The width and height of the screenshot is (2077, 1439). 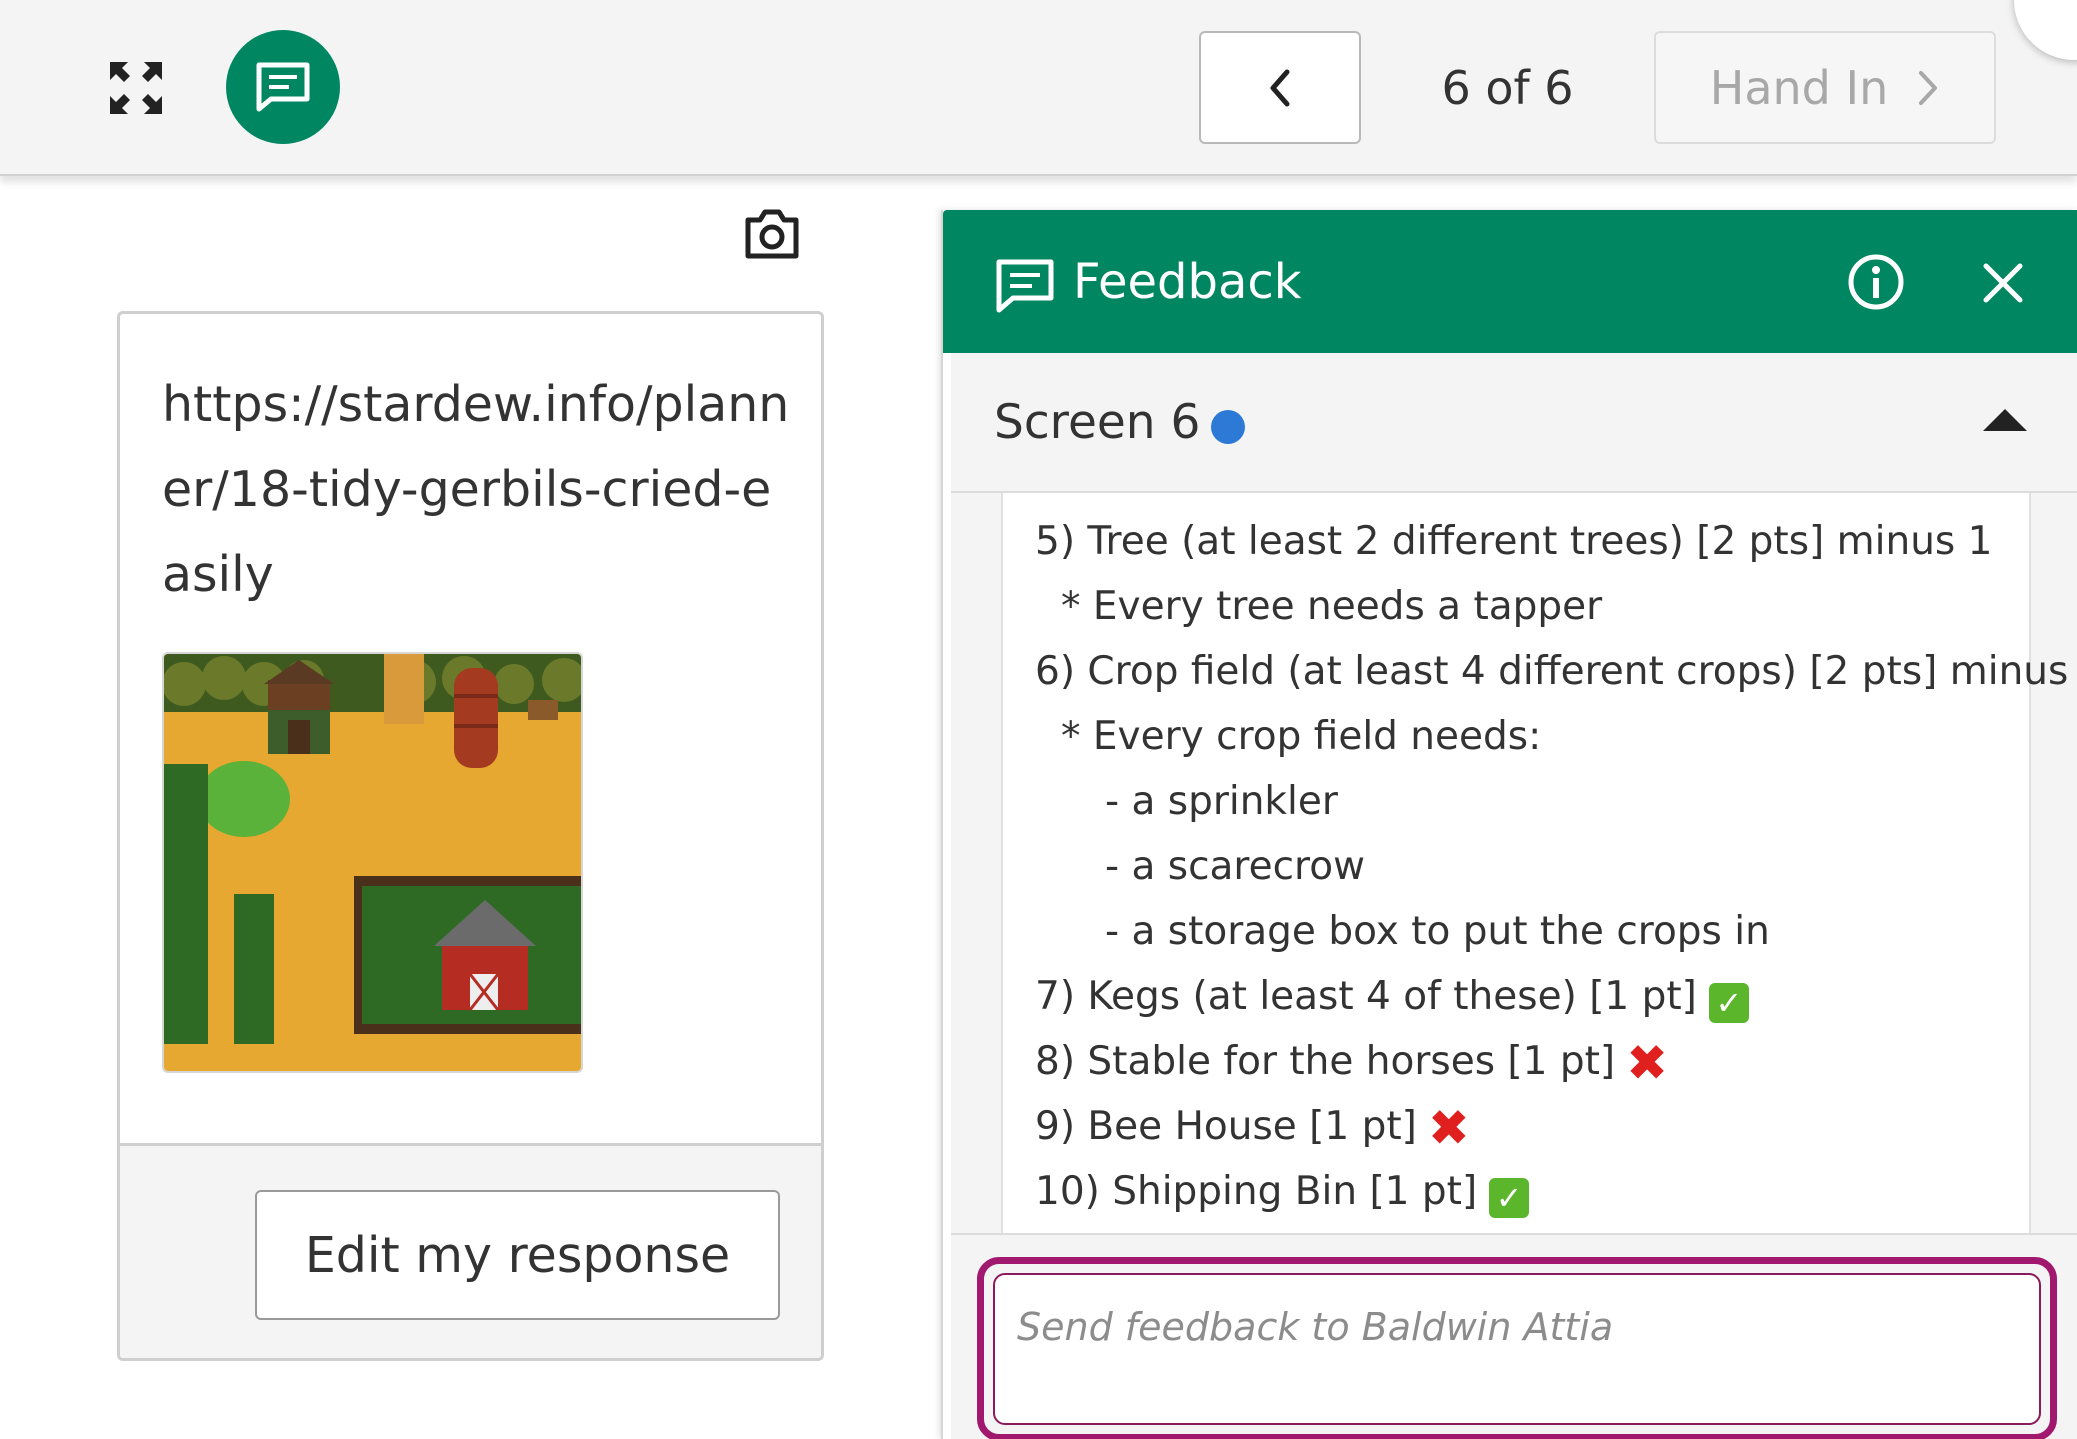 I want to click on top-toolbar: 6 of 6 Hand In, so click(x=1038, y=88).